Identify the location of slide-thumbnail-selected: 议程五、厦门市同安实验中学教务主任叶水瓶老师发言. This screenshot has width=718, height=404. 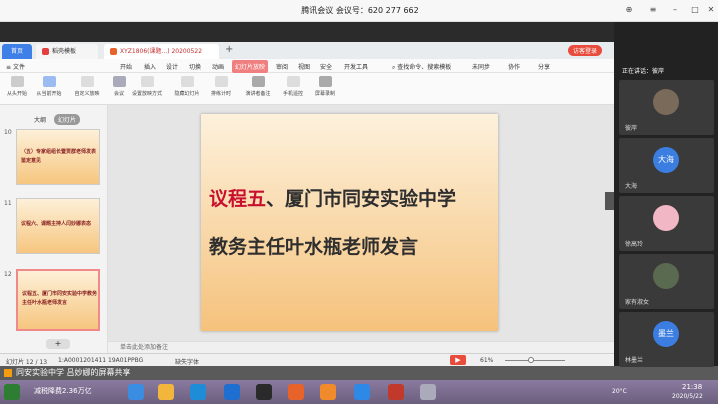
(58, 300).